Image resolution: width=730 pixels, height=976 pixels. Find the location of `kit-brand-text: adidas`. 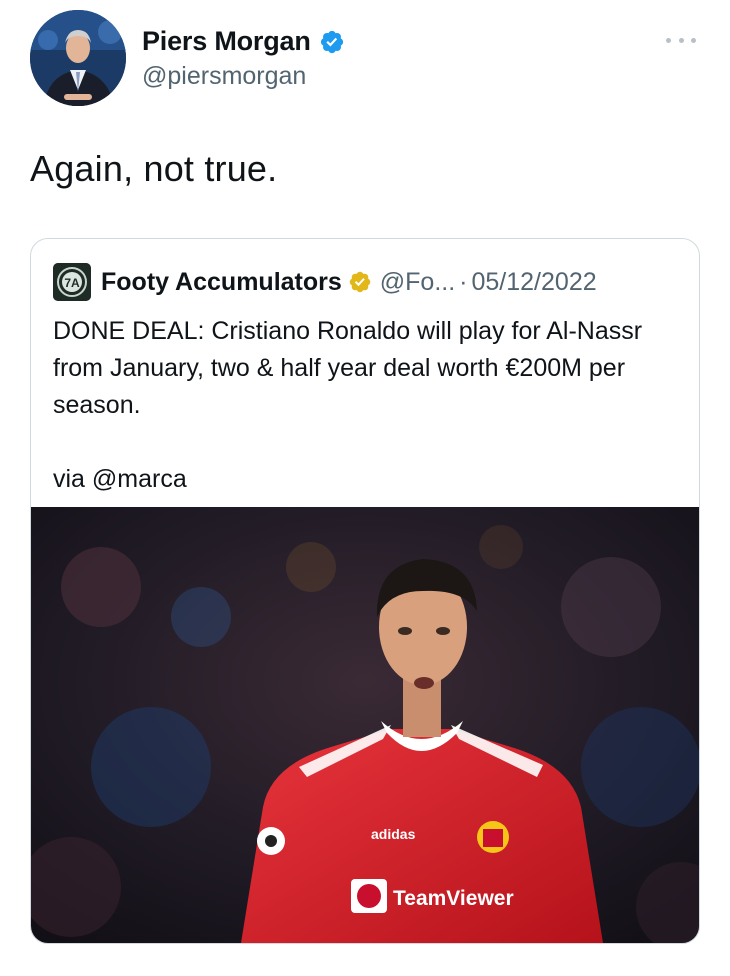

kit-brand-text: adidas is located at coordinates (393, 834).